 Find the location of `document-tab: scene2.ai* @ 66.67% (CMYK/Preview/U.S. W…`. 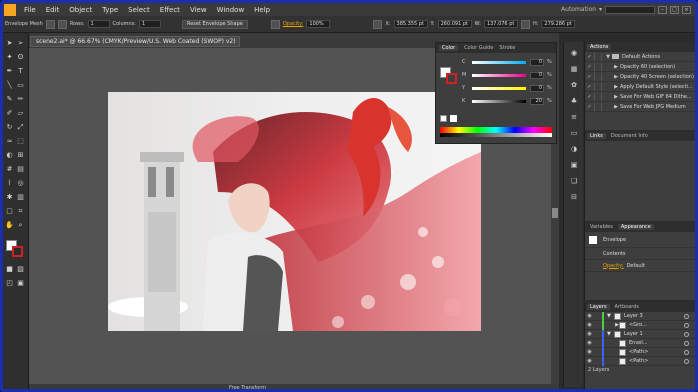

document-tab: scene2.ai* @ 66.67% (CMYK/Preview/U.S. W… is located at coordinates (135, 41).